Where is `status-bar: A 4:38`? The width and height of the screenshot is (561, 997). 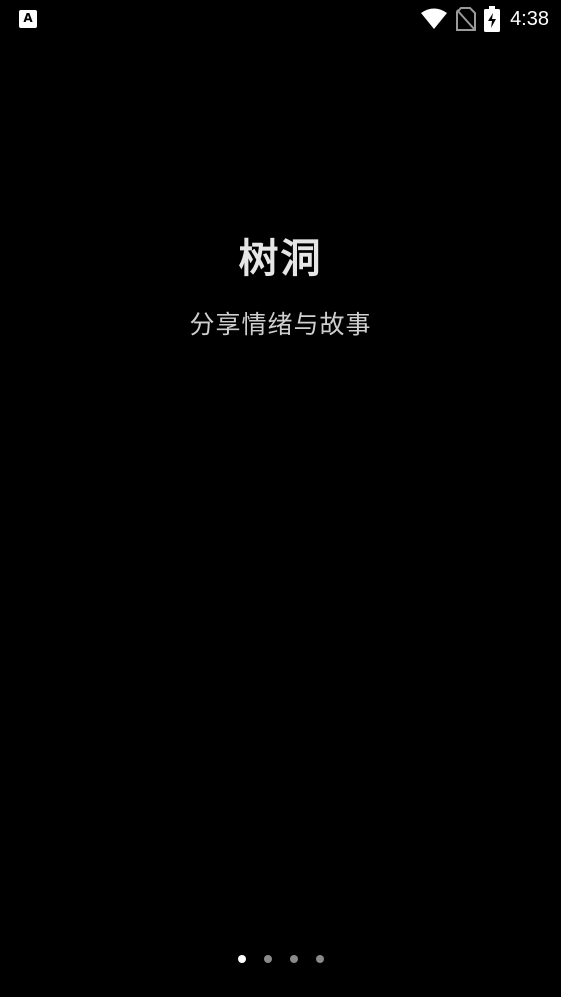
status-bar: A 4:38 is located at coordinates (280, 19).